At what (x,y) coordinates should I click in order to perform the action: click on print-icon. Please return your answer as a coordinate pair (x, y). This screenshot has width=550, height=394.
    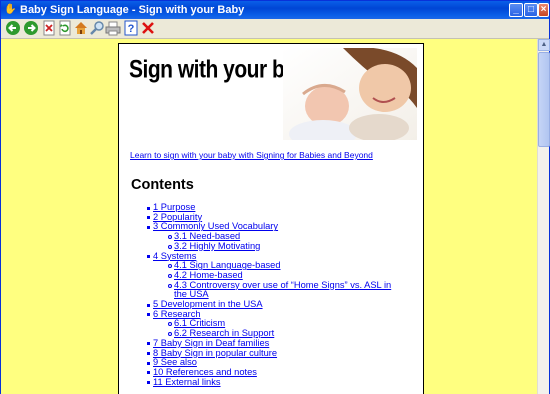
    Looking at the image, I should click on (113, 28).